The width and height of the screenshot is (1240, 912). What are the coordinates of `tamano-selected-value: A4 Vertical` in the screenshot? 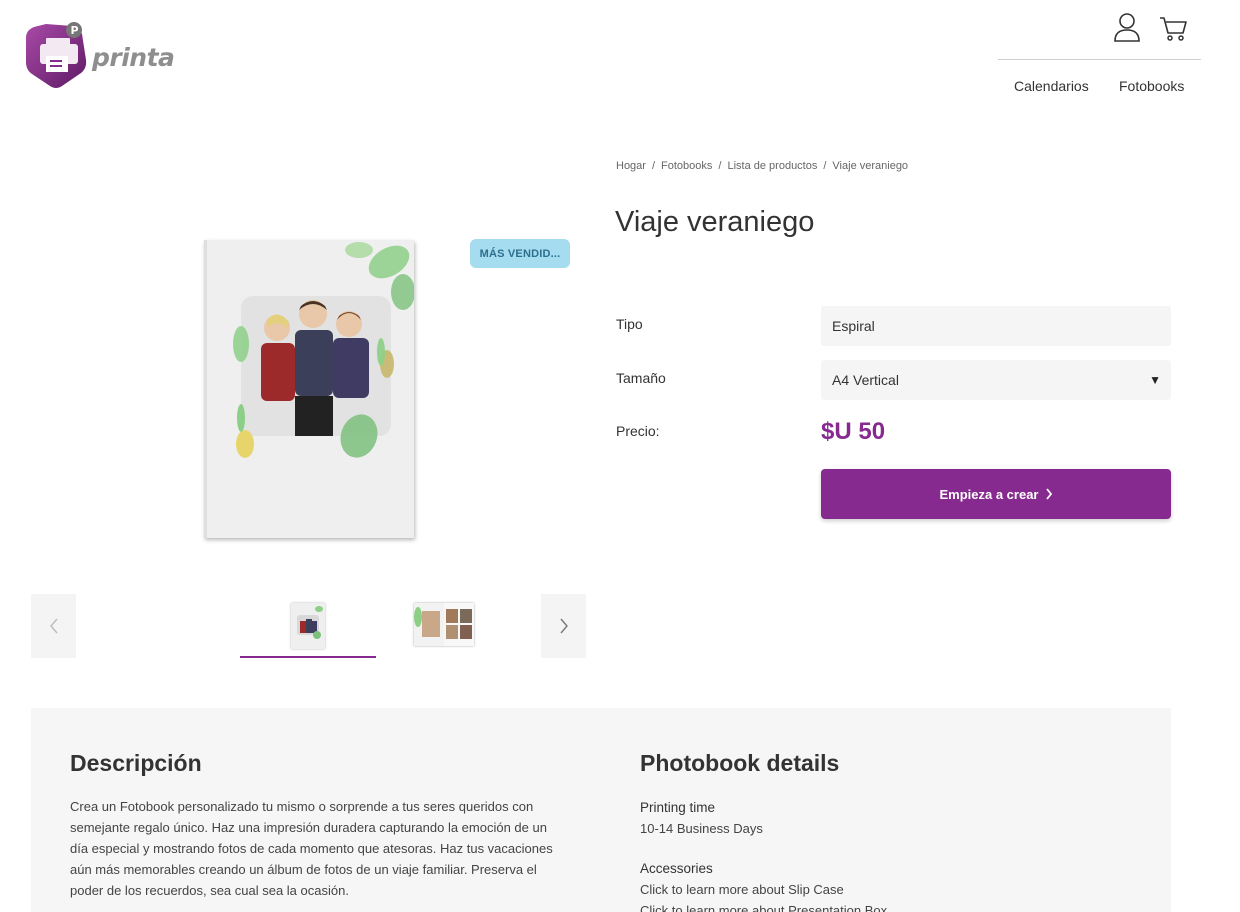 It's located at (865, 380).